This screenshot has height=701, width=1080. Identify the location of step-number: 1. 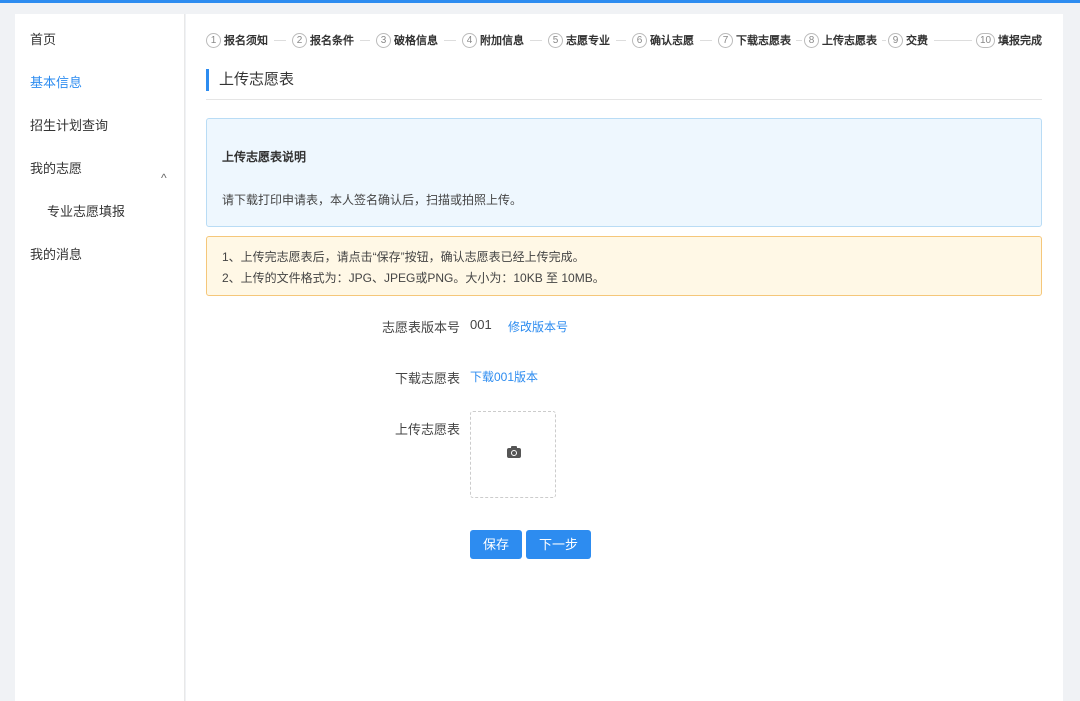
(213, 40).